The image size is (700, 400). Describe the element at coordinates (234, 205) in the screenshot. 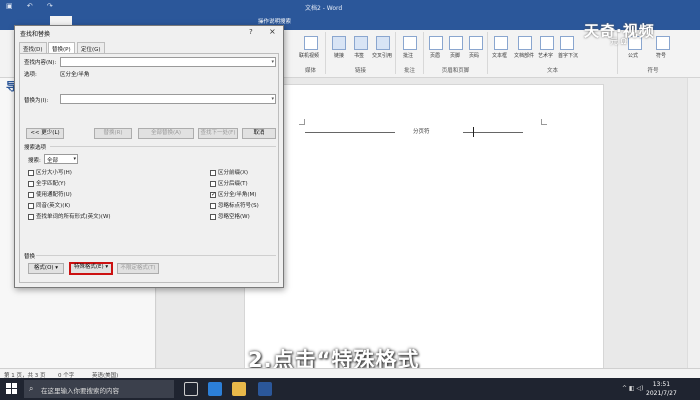

I see `ignore-punctuation-checkbox: 忽略标点符号(S)` at that location.